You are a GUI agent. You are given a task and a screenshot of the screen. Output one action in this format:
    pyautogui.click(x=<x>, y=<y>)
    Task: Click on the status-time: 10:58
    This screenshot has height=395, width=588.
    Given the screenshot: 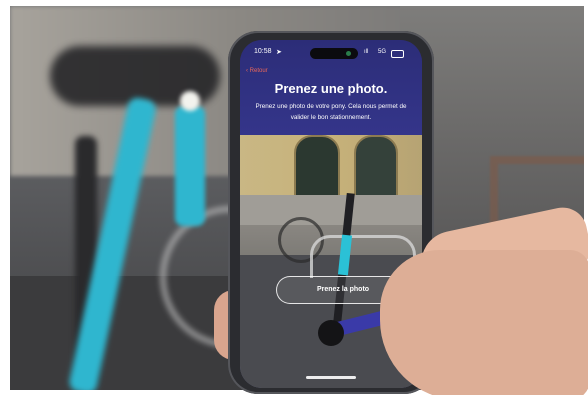 What is the action you would take?
    pyautogui.click(x=263, y=51)
    